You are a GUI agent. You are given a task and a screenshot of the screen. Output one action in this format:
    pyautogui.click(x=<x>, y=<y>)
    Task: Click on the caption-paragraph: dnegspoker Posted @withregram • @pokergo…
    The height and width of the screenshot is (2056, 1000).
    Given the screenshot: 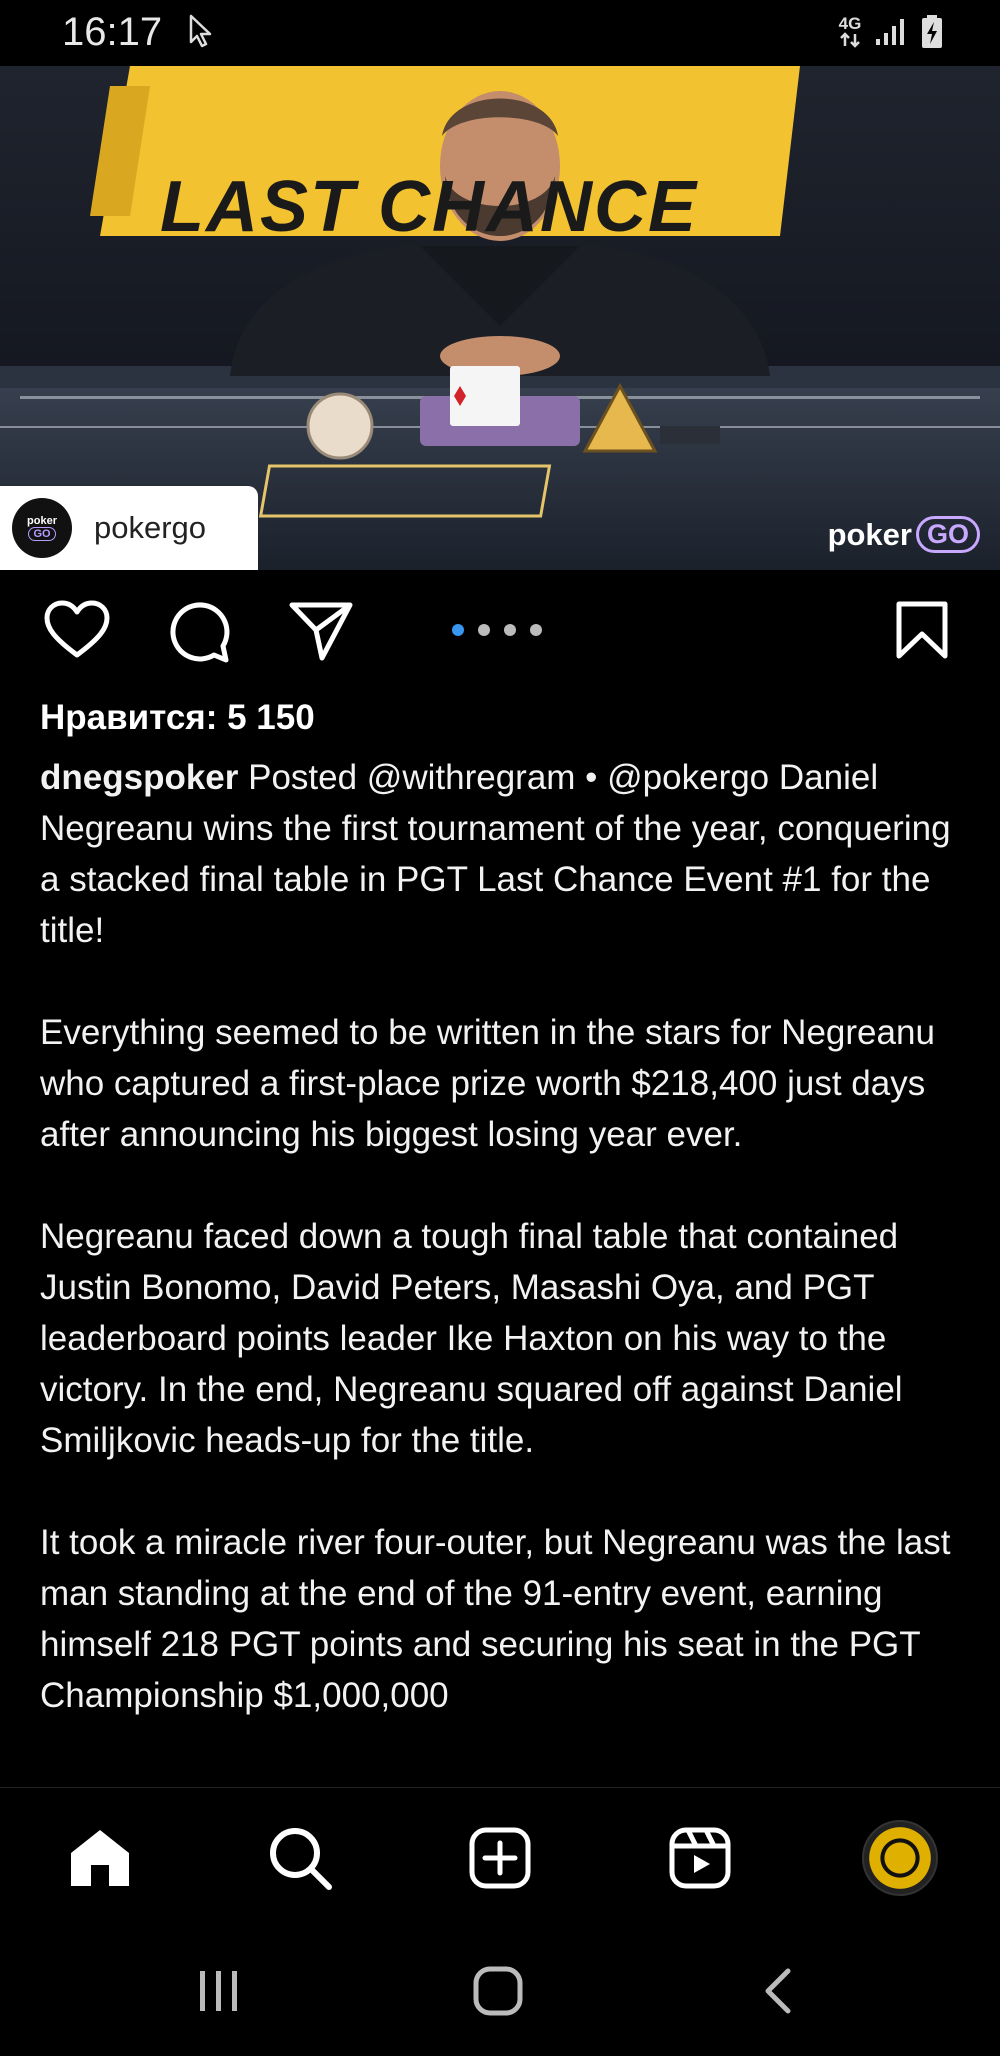 What is the action you would take?
    pyautogui.click(x=502, y=854)
    